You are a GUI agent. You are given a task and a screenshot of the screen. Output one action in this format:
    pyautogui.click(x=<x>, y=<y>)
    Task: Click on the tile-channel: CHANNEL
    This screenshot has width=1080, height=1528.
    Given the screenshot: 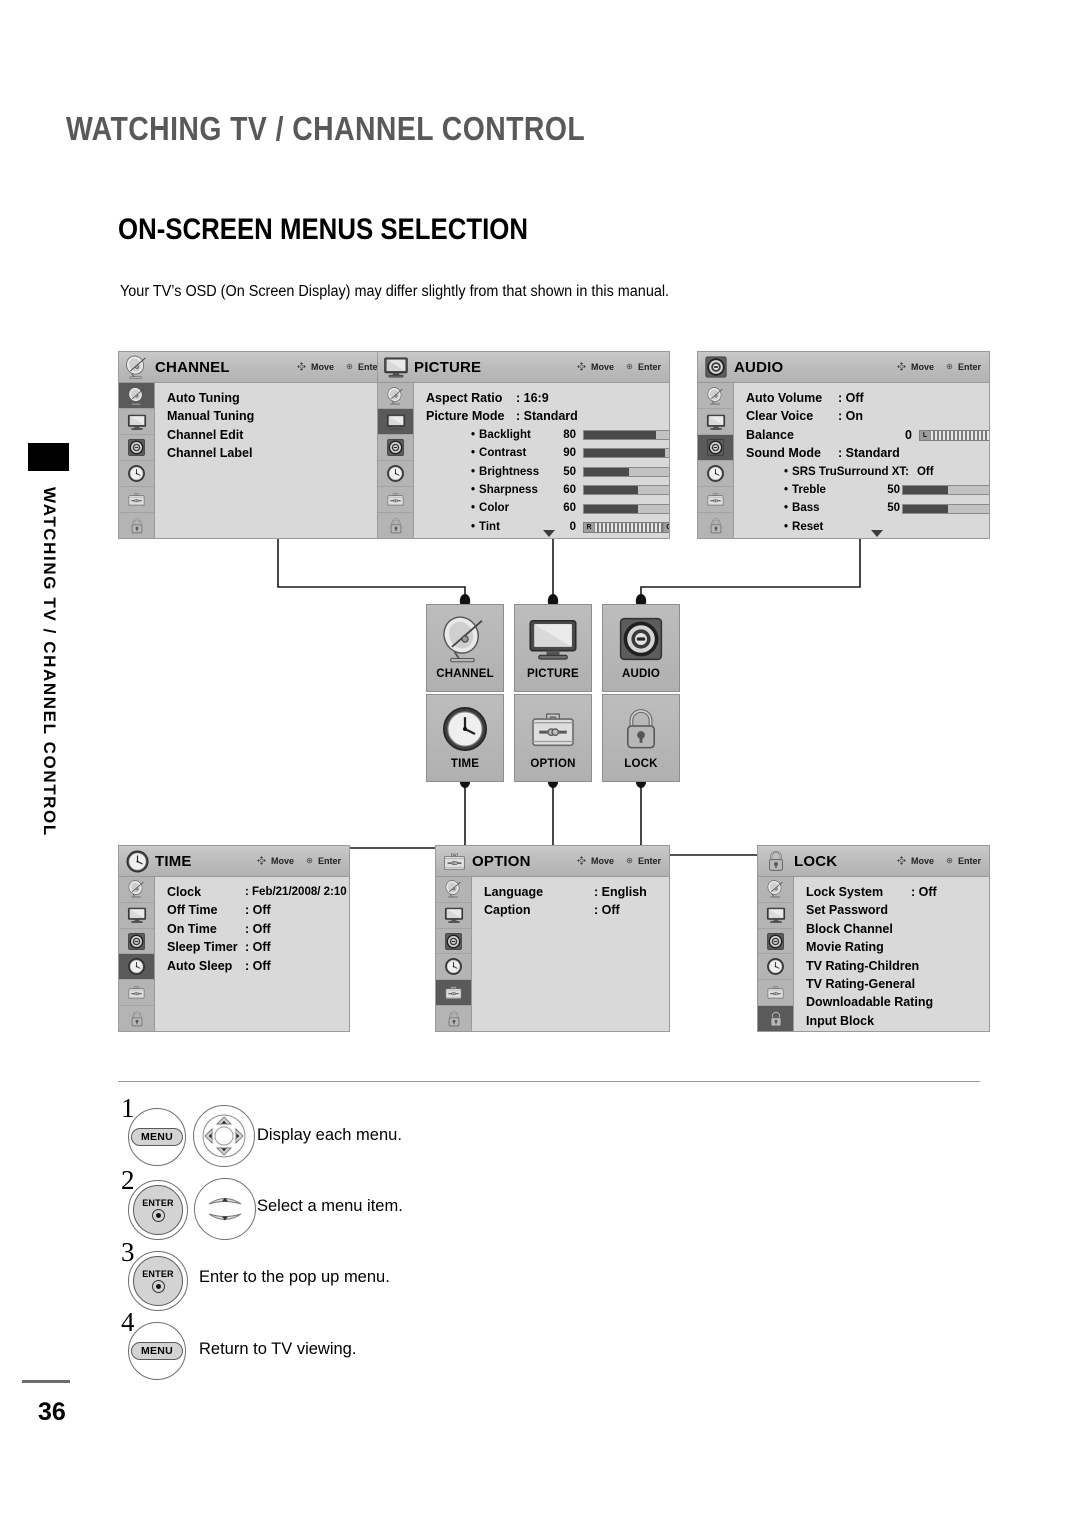 What is the action you would take?
    pyautogui.click(x=465, y=648)
    